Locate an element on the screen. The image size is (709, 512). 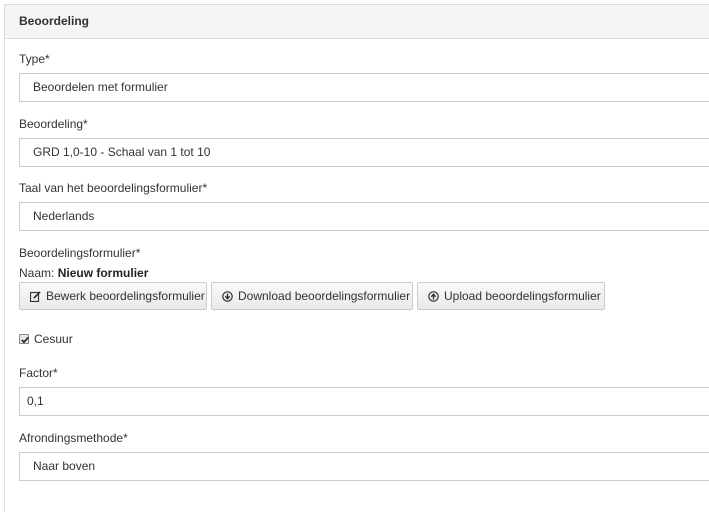
taal-select: Nederlands is located at coordinates (364, 216).